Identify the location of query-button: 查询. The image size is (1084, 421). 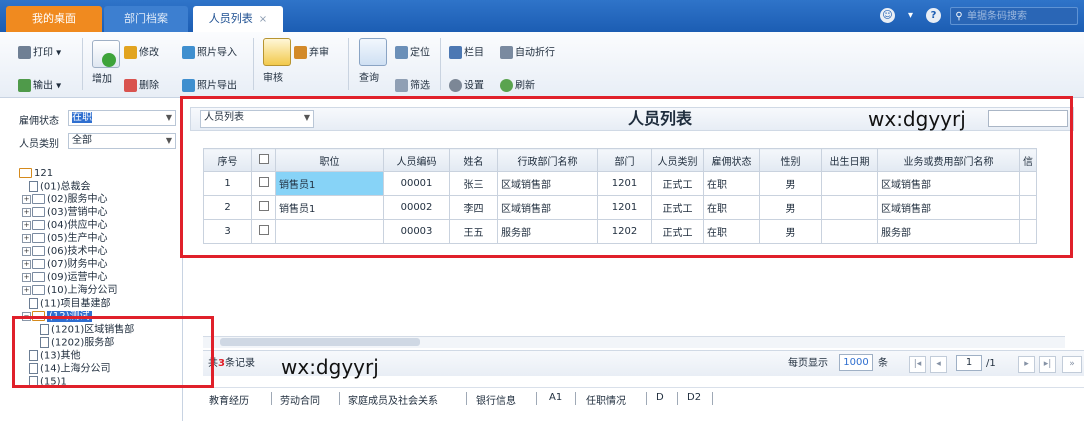
(369, 79).